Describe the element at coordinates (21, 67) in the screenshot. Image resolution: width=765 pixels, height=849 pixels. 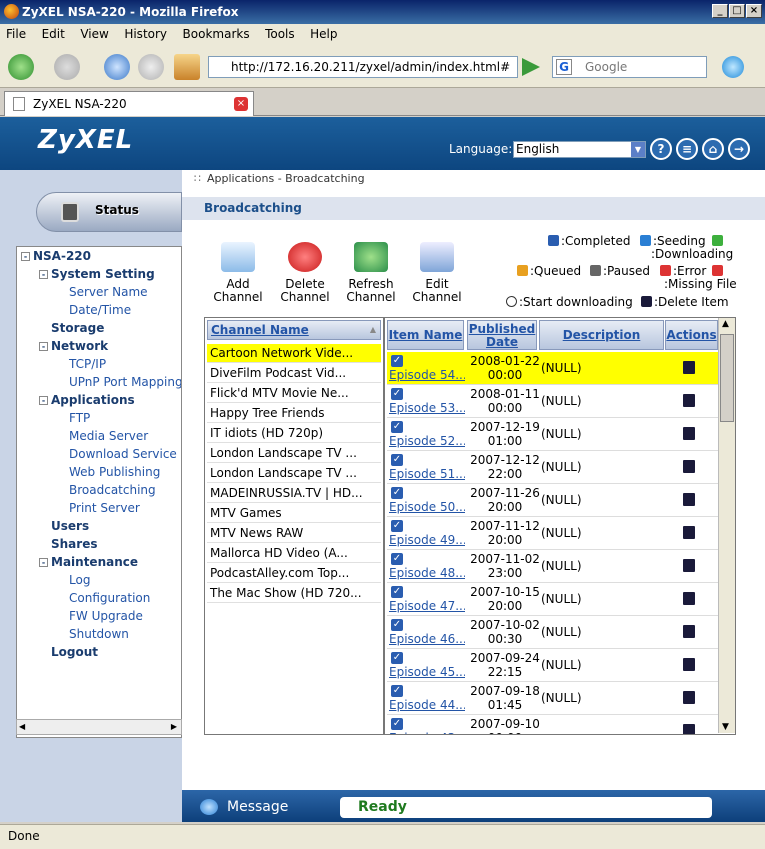
I see `back-icon` at that location.